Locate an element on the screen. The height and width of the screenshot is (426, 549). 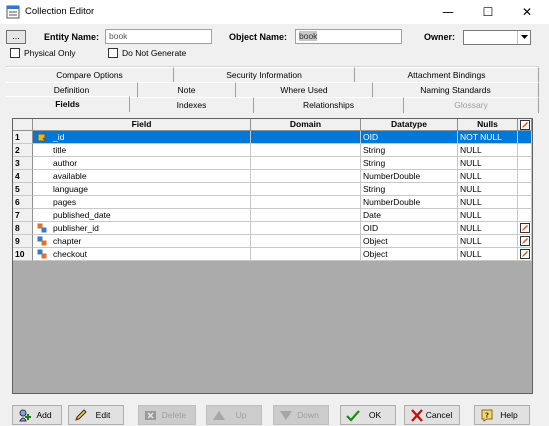
column-header-datatype: Datatype is located at coordinates (409, 125).